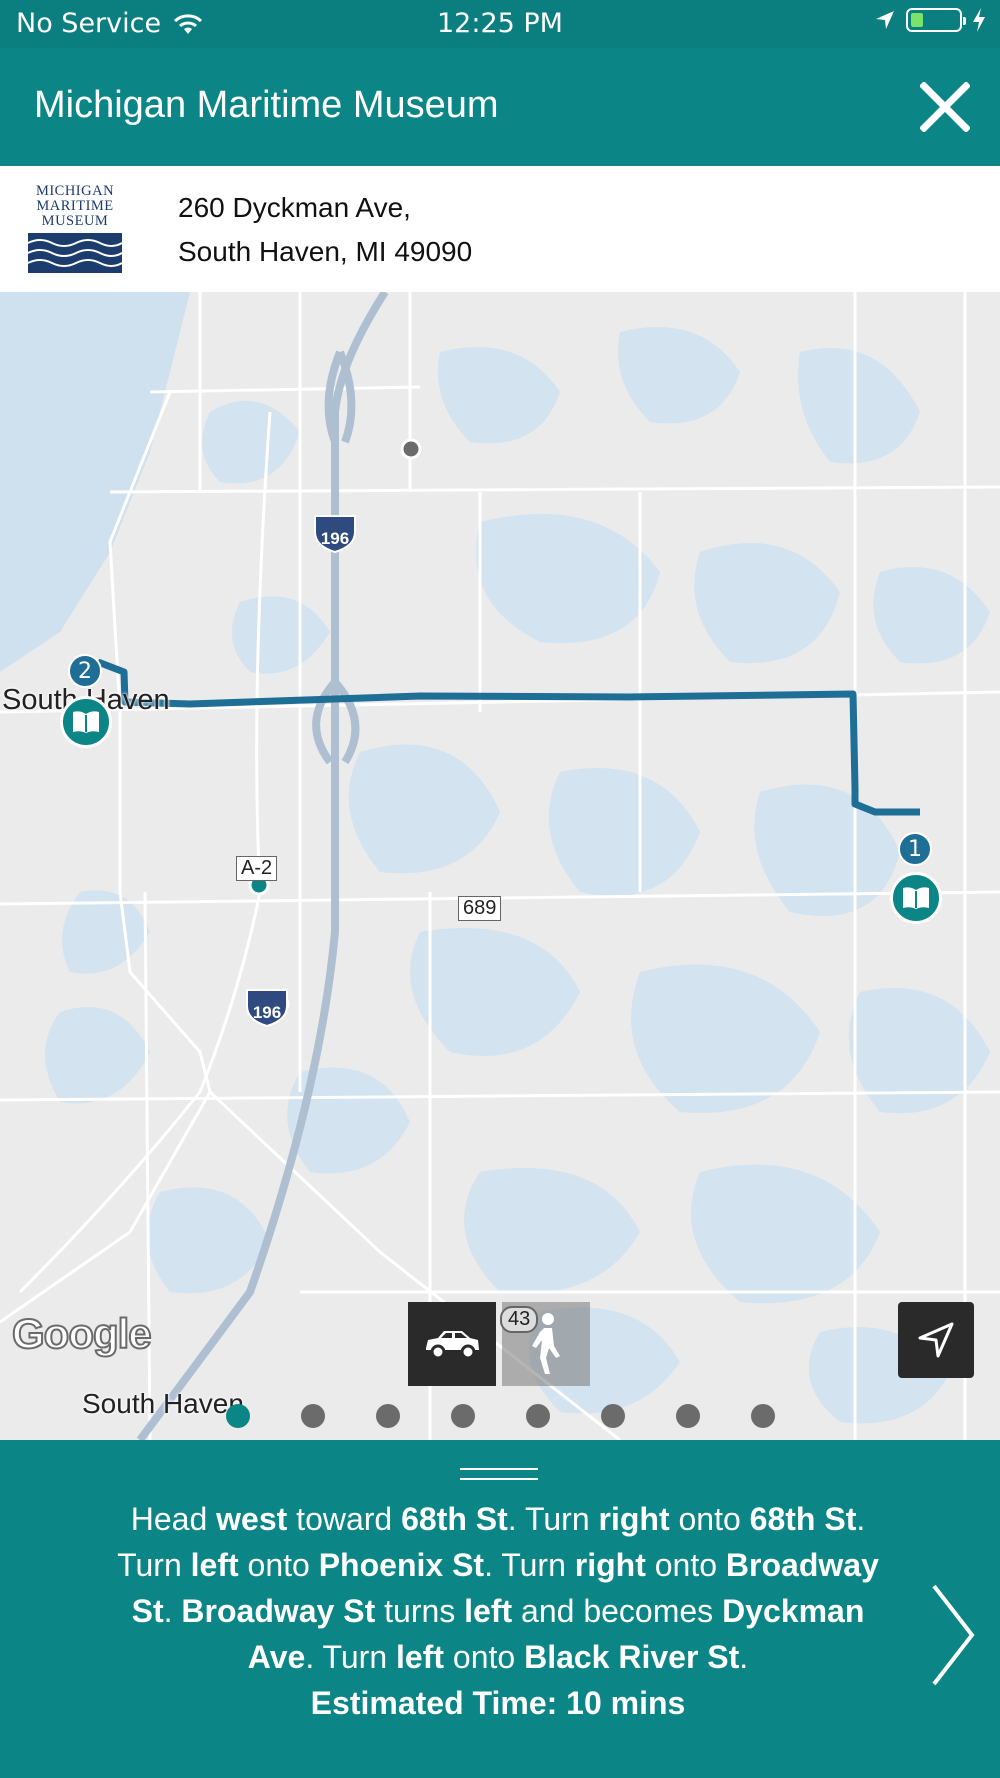  I want to click on battery-level, so click(917, 20).